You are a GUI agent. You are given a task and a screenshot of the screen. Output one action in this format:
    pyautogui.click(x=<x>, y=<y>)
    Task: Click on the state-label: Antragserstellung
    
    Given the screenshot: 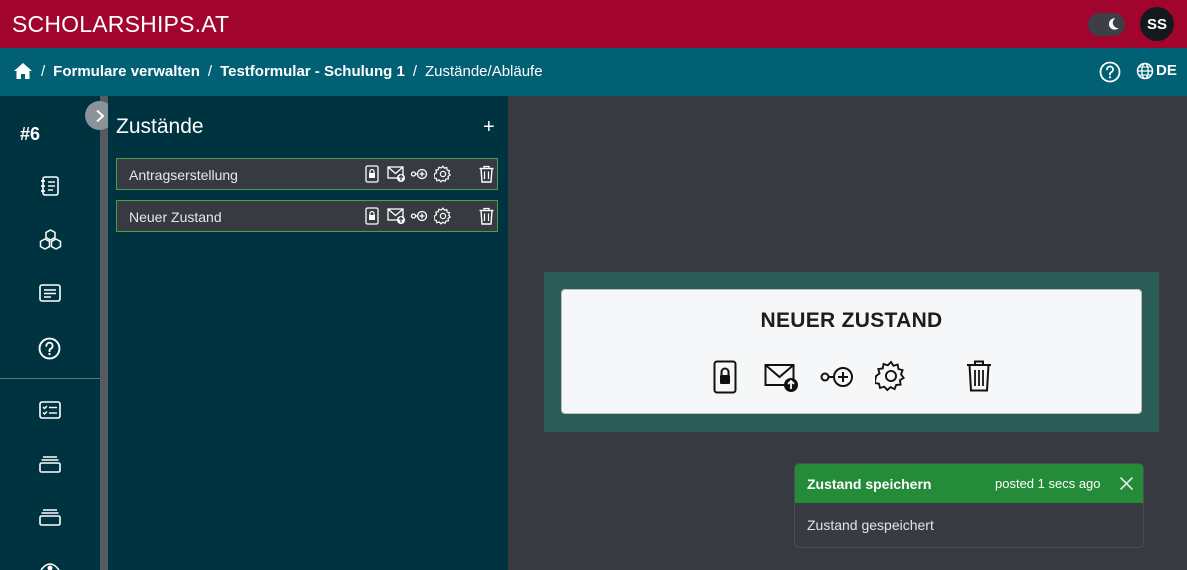 What is the action you would take?
    pyautogui.click(x=183, y=175)
    